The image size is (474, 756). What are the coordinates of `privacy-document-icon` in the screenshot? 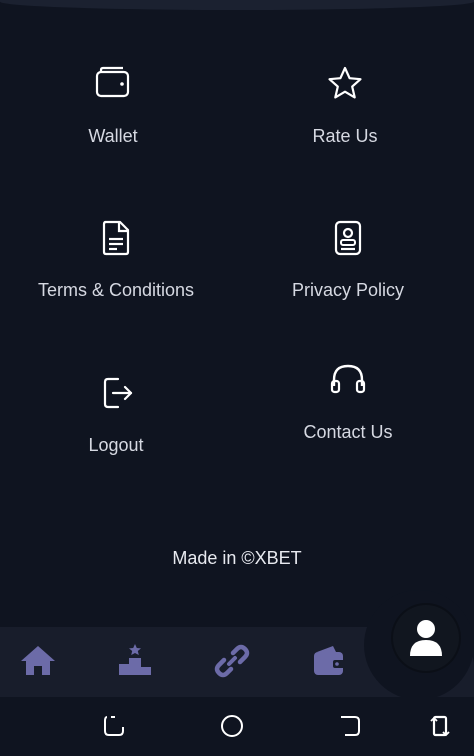 It's located at (348, 238).